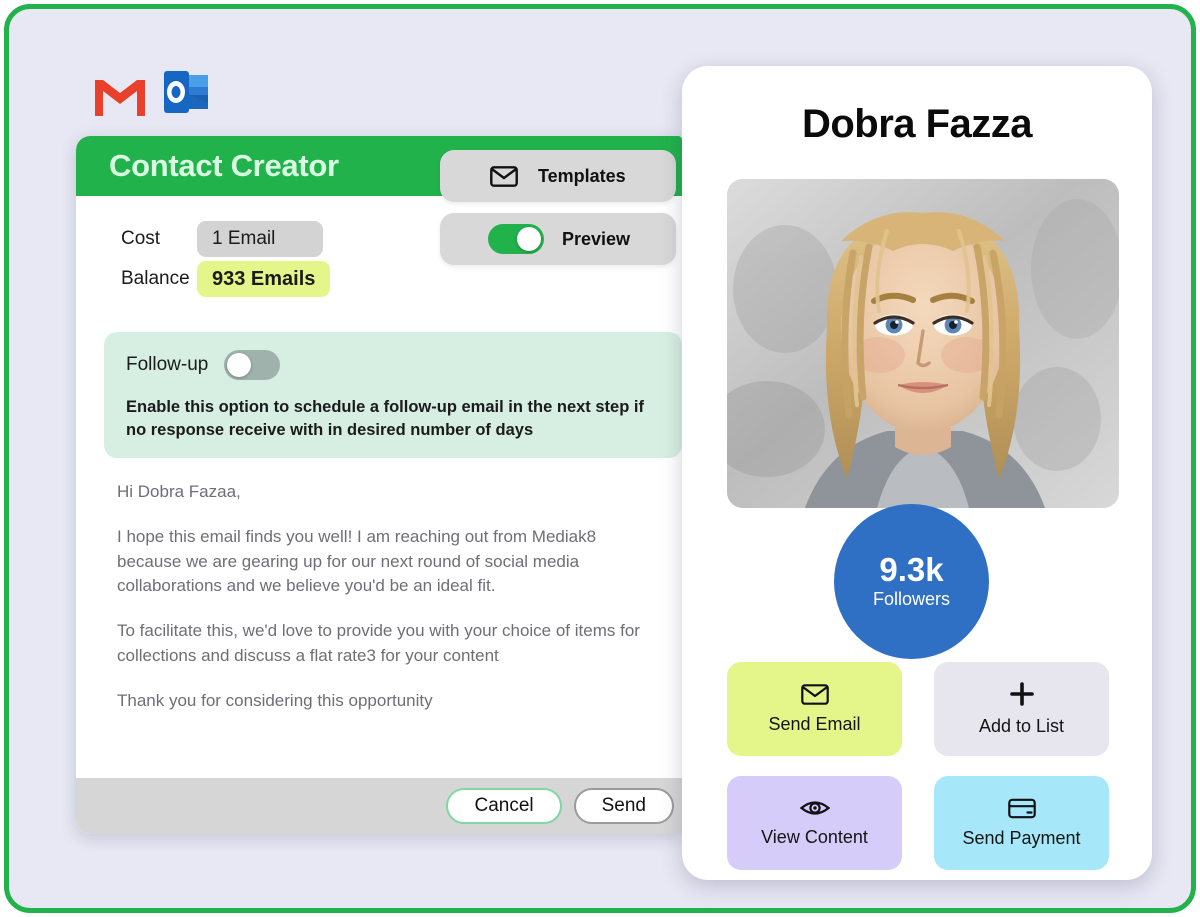  What do you see at coordinates (1021, 823) in the screenshot?
I see `send-payment-button: Send Payment` at bounding box center [1021, 823].